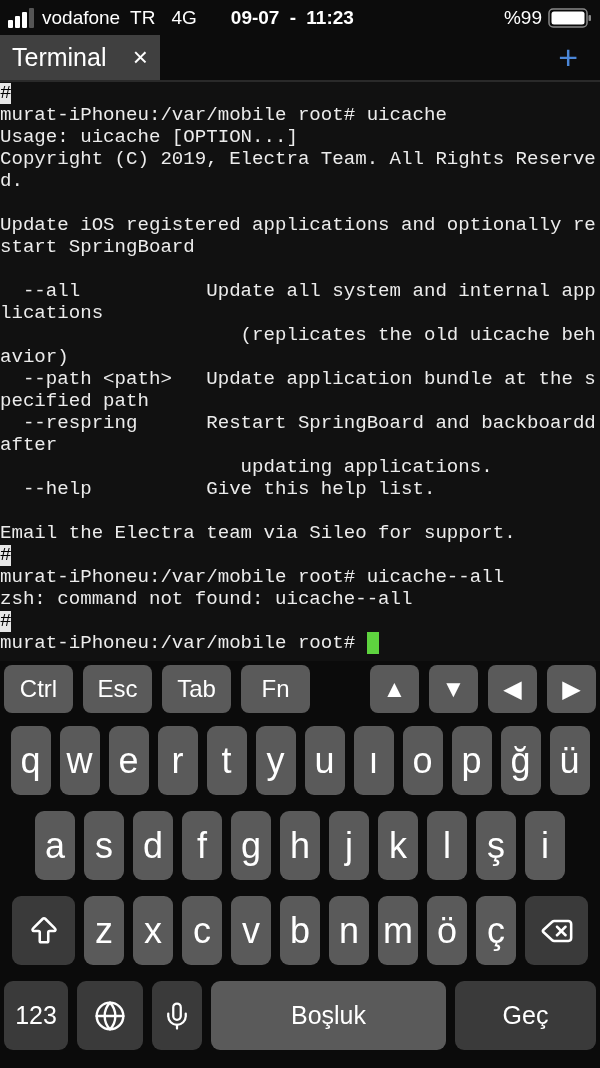 Image resolution: width=600 pixels, height=1068 pixels. What do you see at coordinates (184, 17) in the screenshot?
I see `network-type: 4G` at bounding box center [184, 17].